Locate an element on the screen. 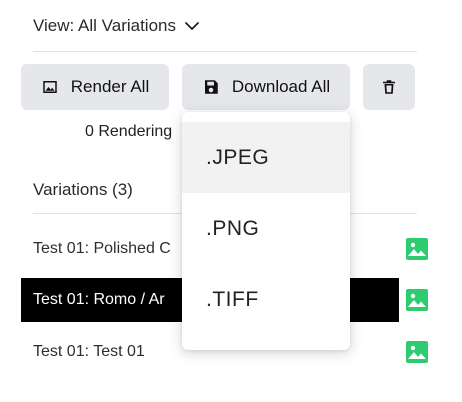  download-all-button: Download All is located at coordinates (266, 87).